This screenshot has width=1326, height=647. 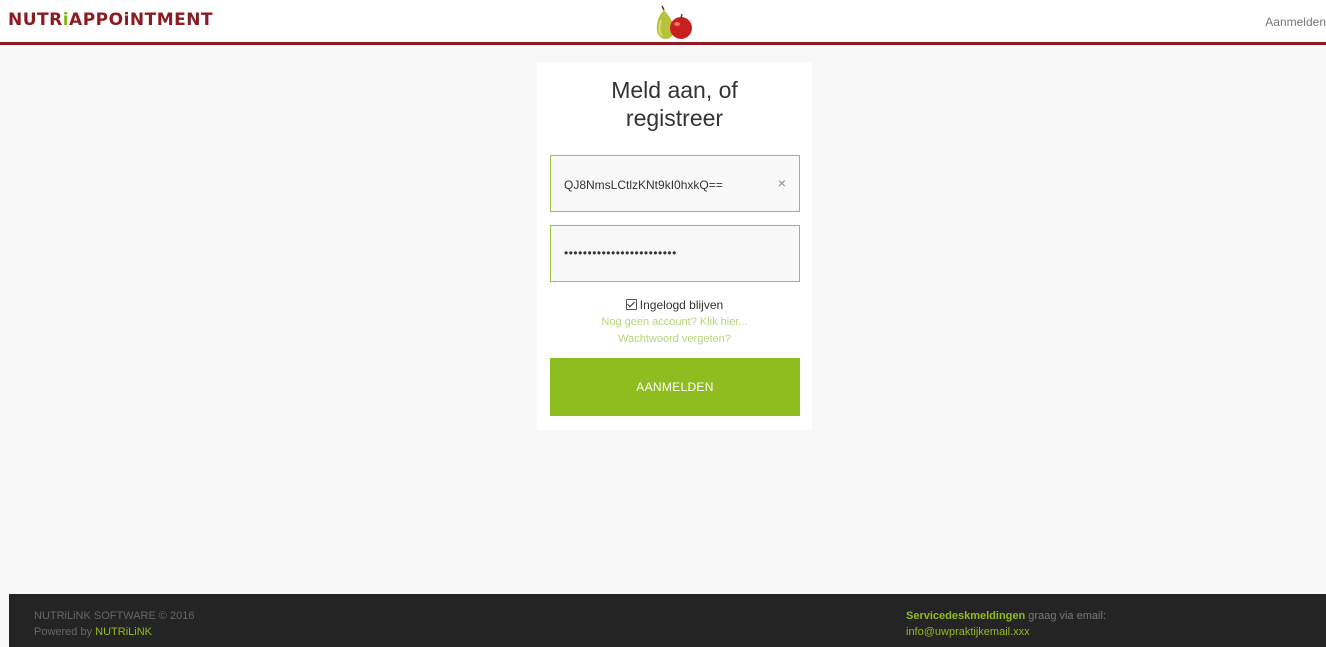 I want to click on logo-text-part1: NUTR, so click(x=35, y=20).